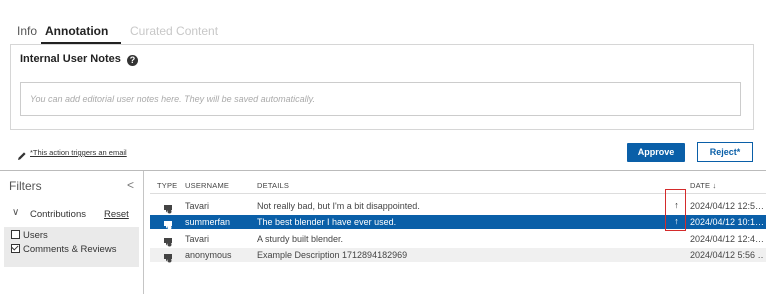 This screenshot has width=766, height=294. What do you see at coordinates (35, 235) in the screenshot?
I see `filter-option-label: Users` at bounding box center [35, 235].